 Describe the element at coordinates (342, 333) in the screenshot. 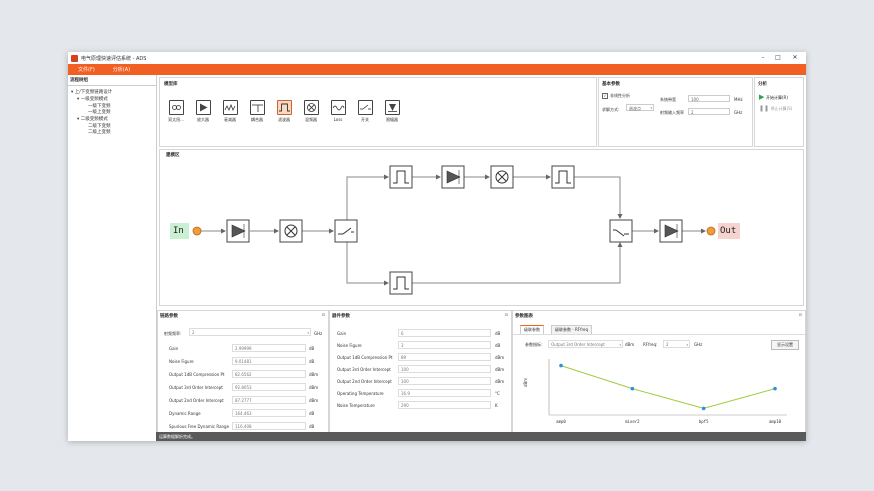

I see `component-row-label: Gain` at that location.